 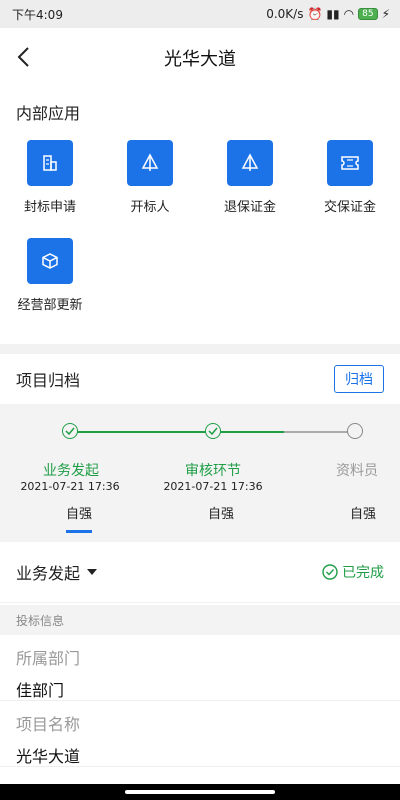 What do you see at coordinates (79, 531) in the screenshot?
I see `active-step-indicator` at bounding box center [79, 531].